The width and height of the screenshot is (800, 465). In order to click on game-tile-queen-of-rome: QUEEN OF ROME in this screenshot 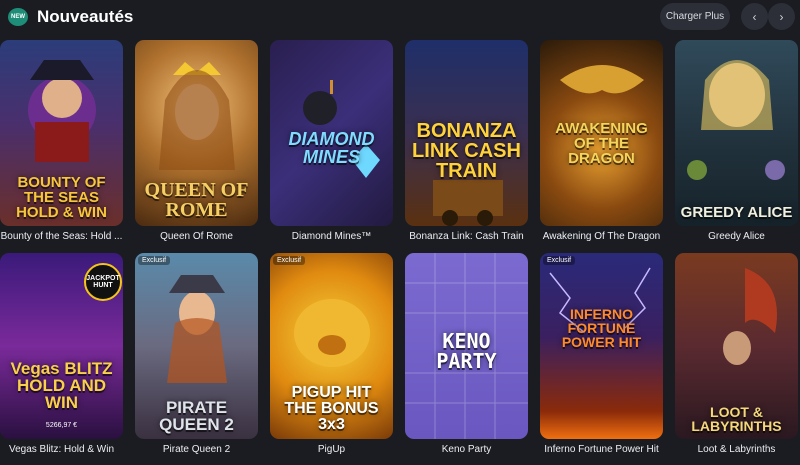, I will do `click(196, 133)`.